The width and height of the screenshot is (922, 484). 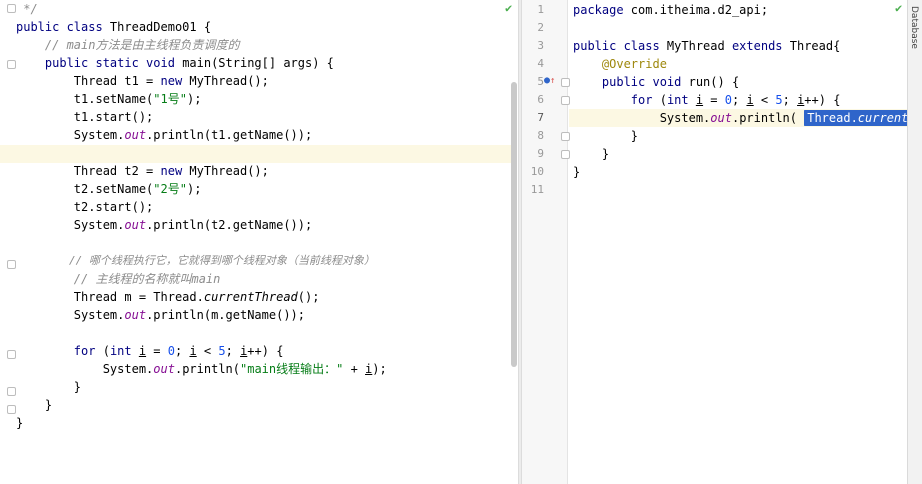 I want to click on line-number: 11, so click(x=537, y=189).